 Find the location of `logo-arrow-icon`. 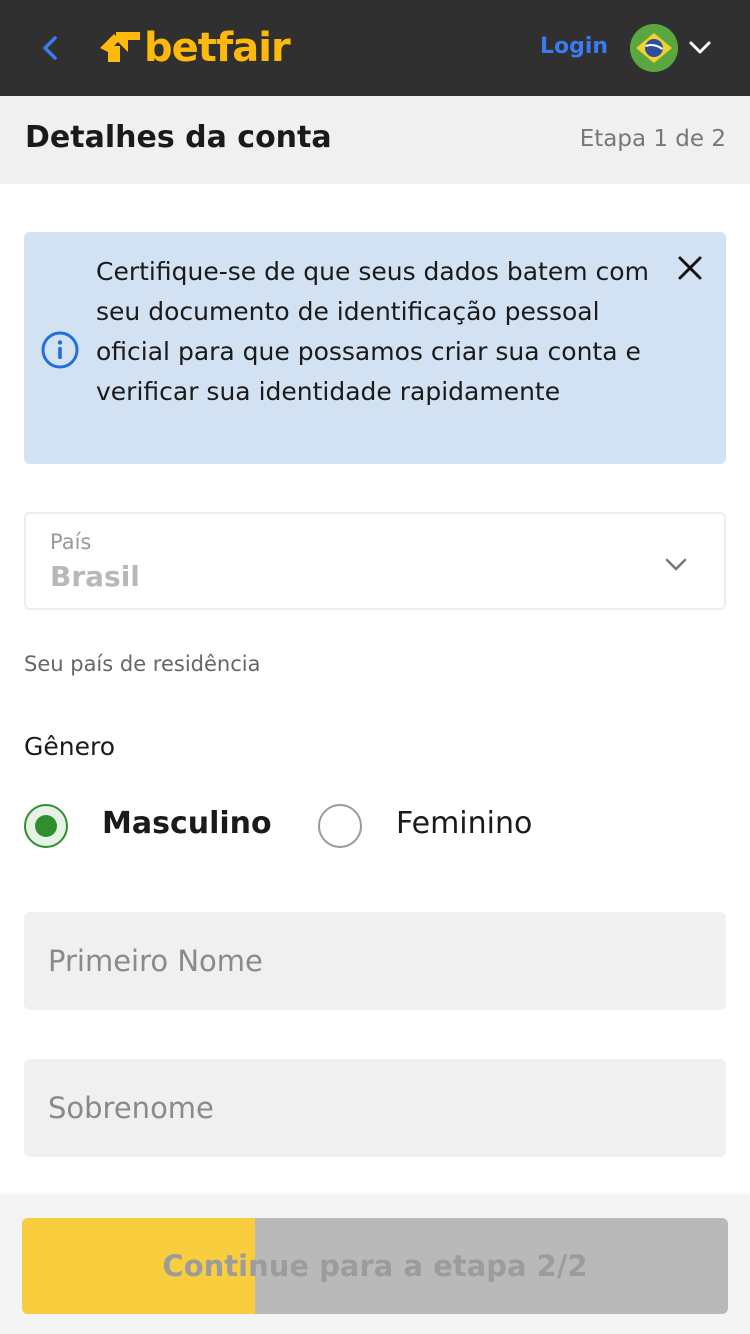

logo-arrow-icon is located at coordinates (120, 47).